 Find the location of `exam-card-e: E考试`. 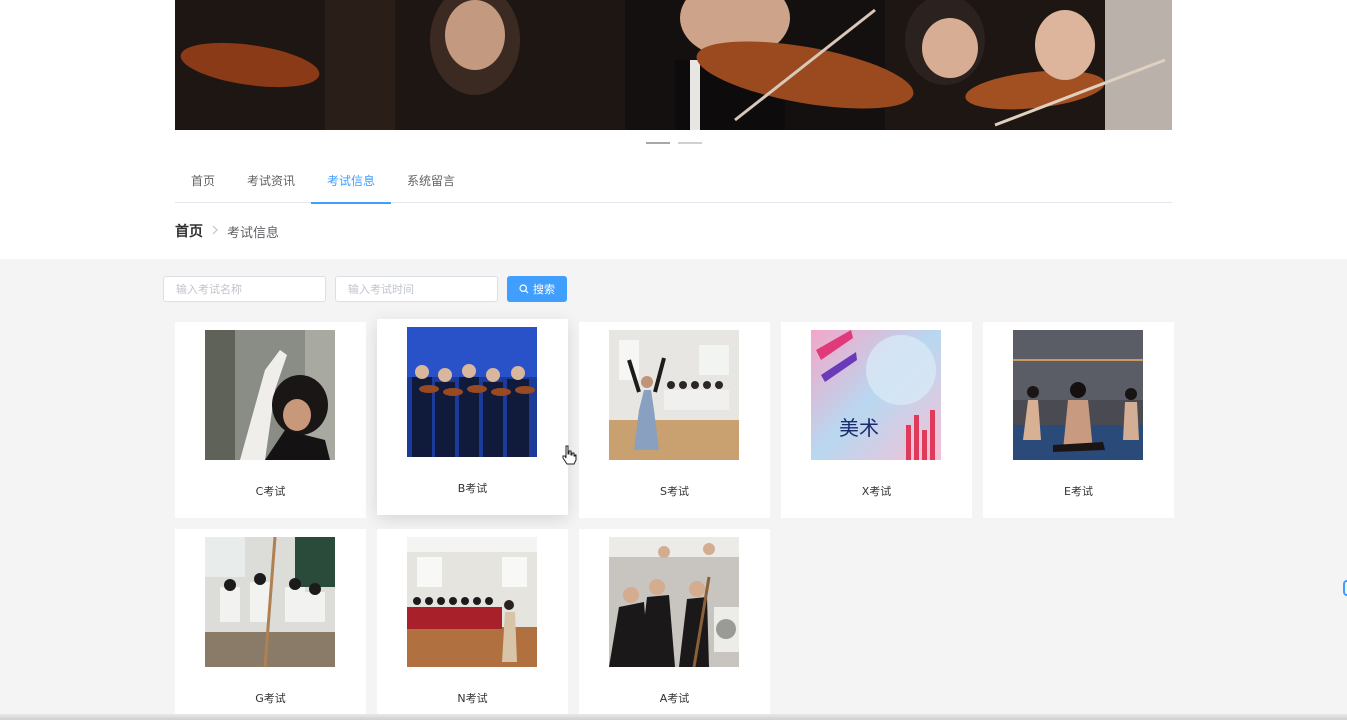

exam-card-e: E考试 is located at coordinates (1078, 420).